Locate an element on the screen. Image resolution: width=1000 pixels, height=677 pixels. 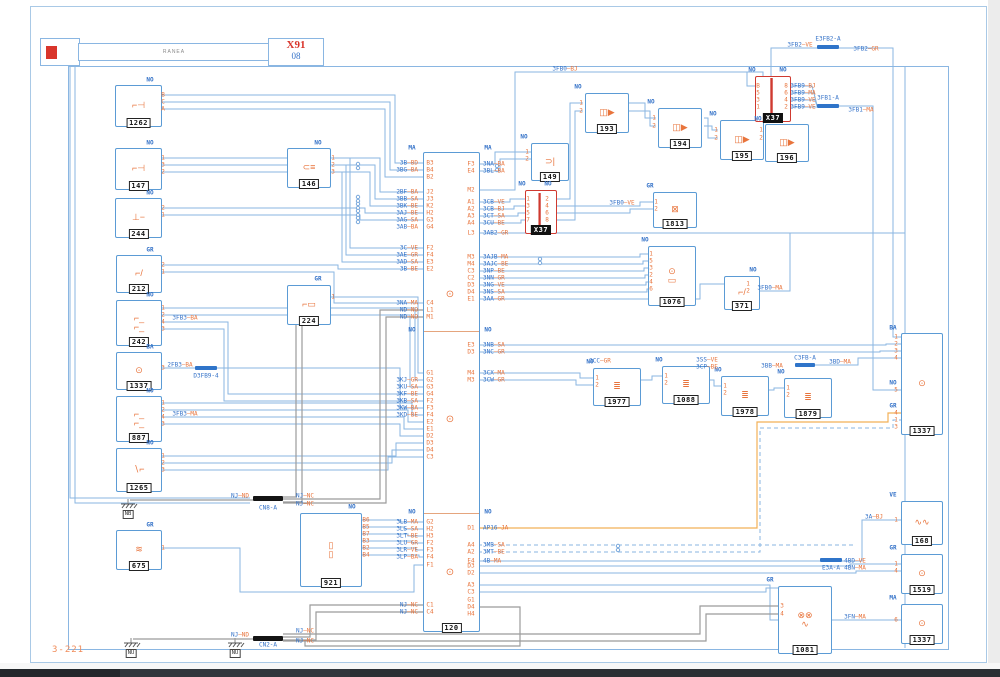
wire-label: 3FB3–MA is located at coordinates (185, 414).